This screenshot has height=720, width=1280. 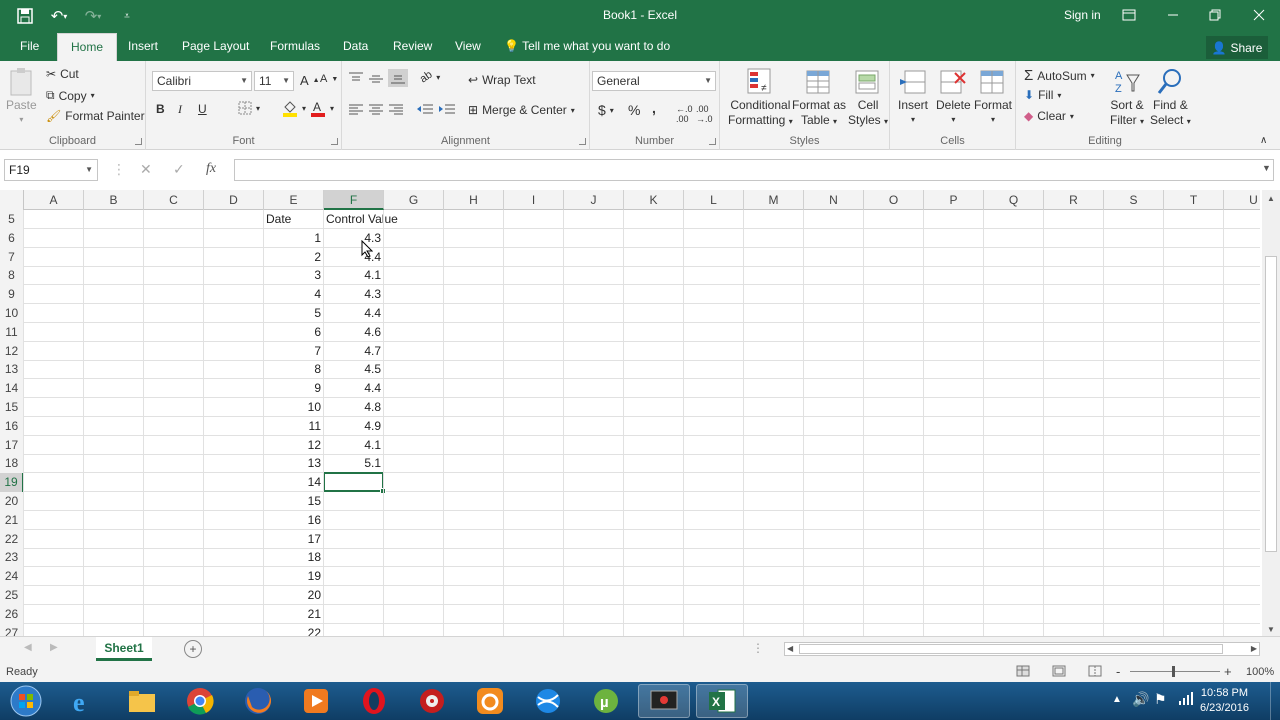 I want to click on cell-f: 4.7, so click(x=353, y=351).